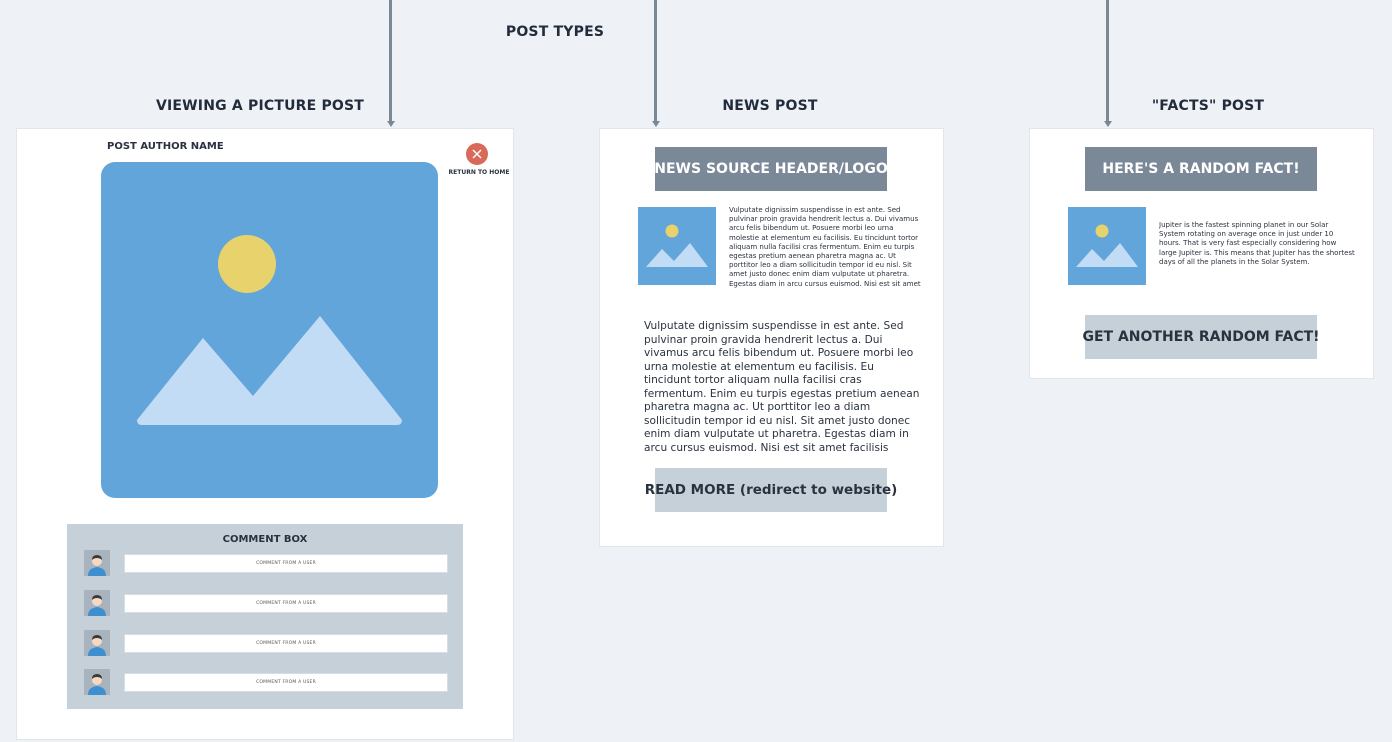  What do you see at coordinates (1201, 337) in the screenshot?
I see `get-another-fact-button: GET ANOTHER RANDOM FACT!` at bounding box center [1201, 337].